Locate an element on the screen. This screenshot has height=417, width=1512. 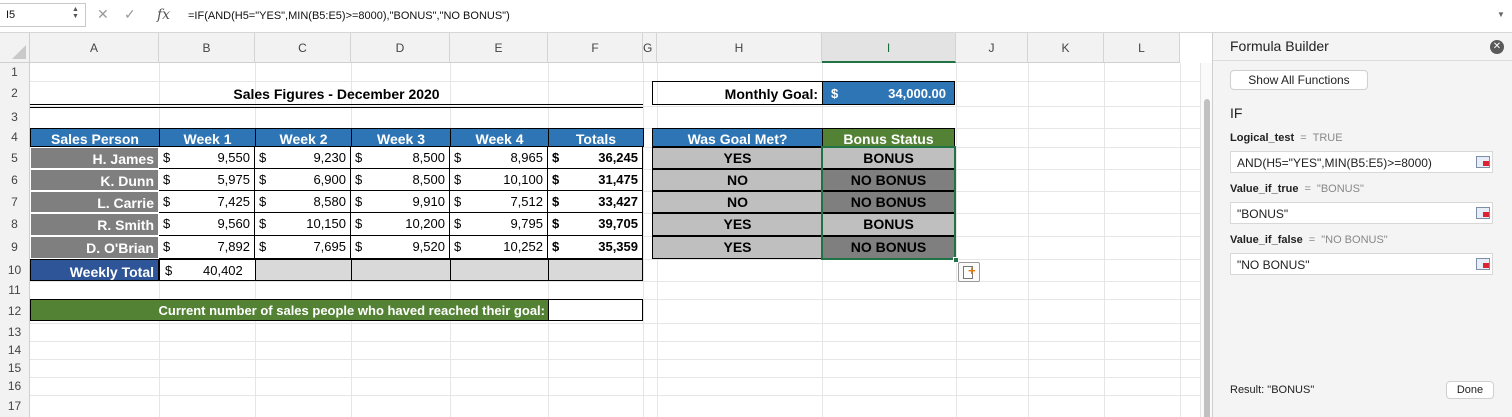
monthly-goal-value-cell: $ 34,000.00 is located at coordinates (888, 93).